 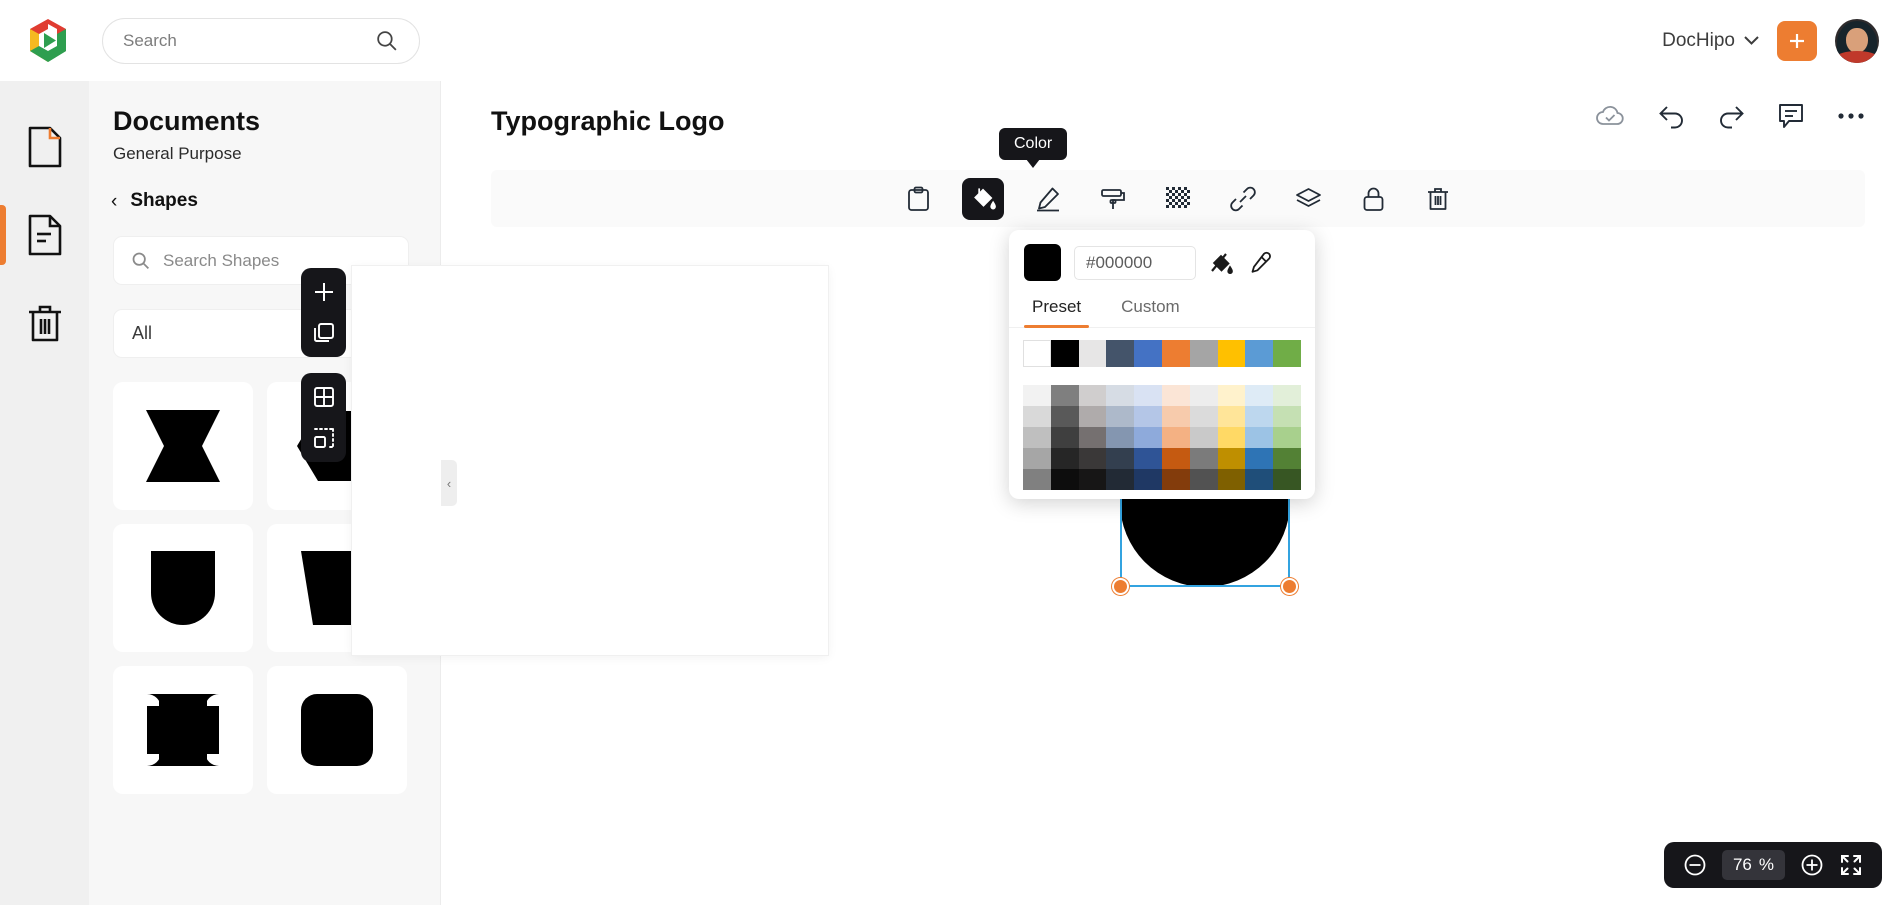 I want to click on add-page-icon, so click(x=324, y=292).